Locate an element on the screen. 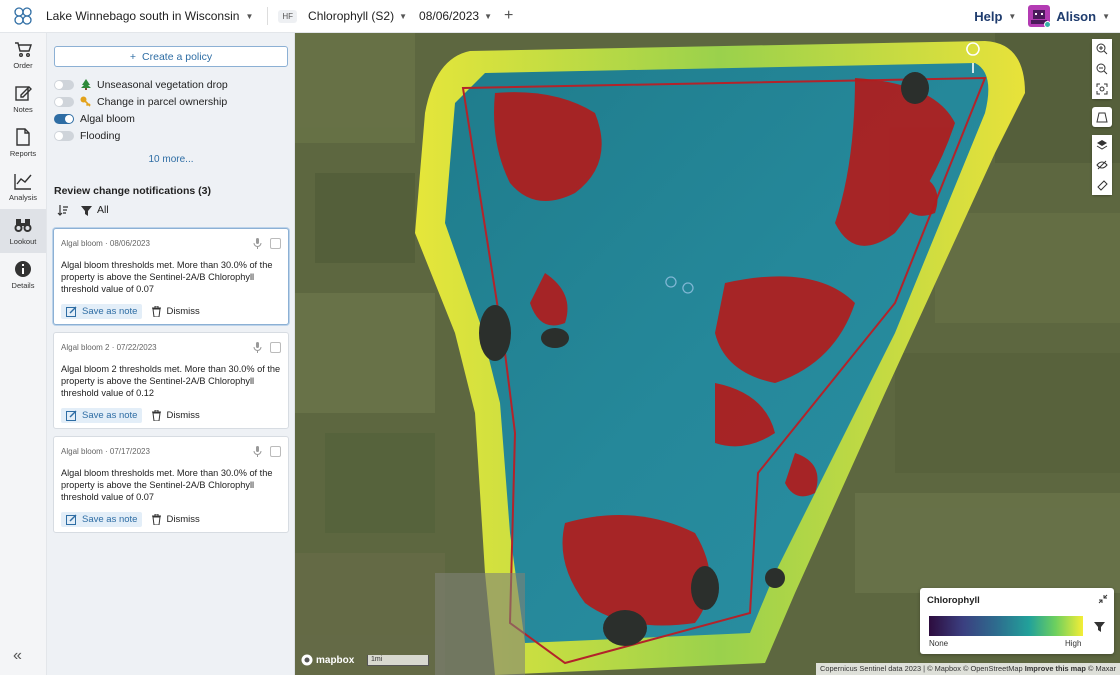 The image size is (1120, 675). policy-item: Change in parcel ownership is located at coordinates (171, 101).